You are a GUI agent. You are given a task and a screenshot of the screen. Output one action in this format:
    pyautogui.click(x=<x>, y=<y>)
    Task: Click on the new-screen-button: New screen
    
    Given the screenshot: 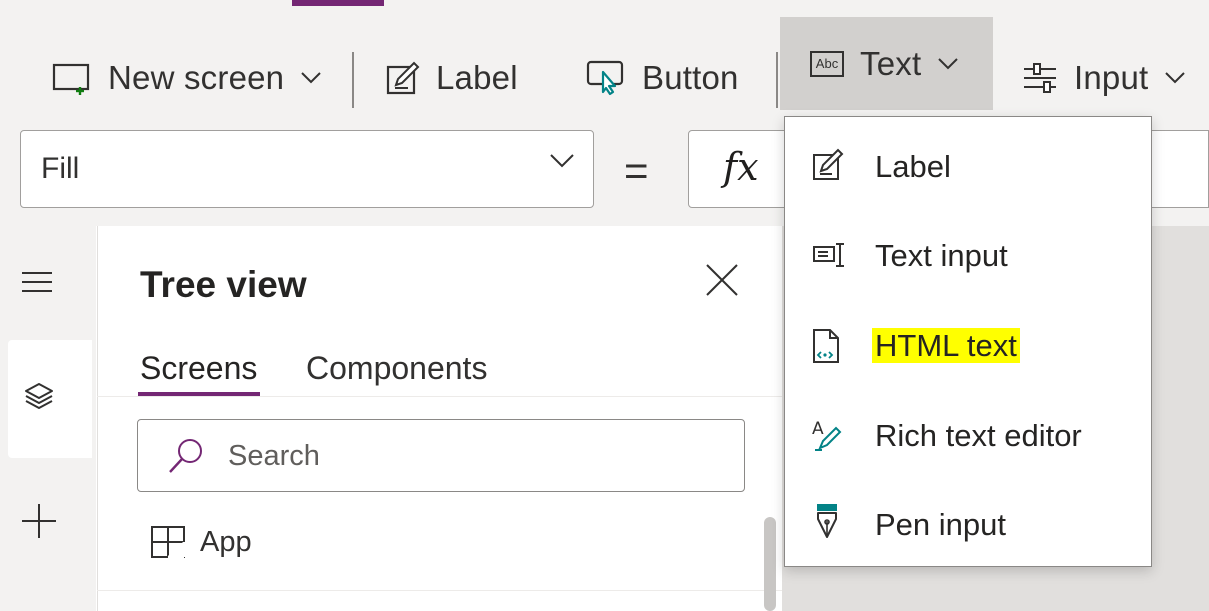 What is the action you would take?
    pyautogui.click(x=187, y=78)
    